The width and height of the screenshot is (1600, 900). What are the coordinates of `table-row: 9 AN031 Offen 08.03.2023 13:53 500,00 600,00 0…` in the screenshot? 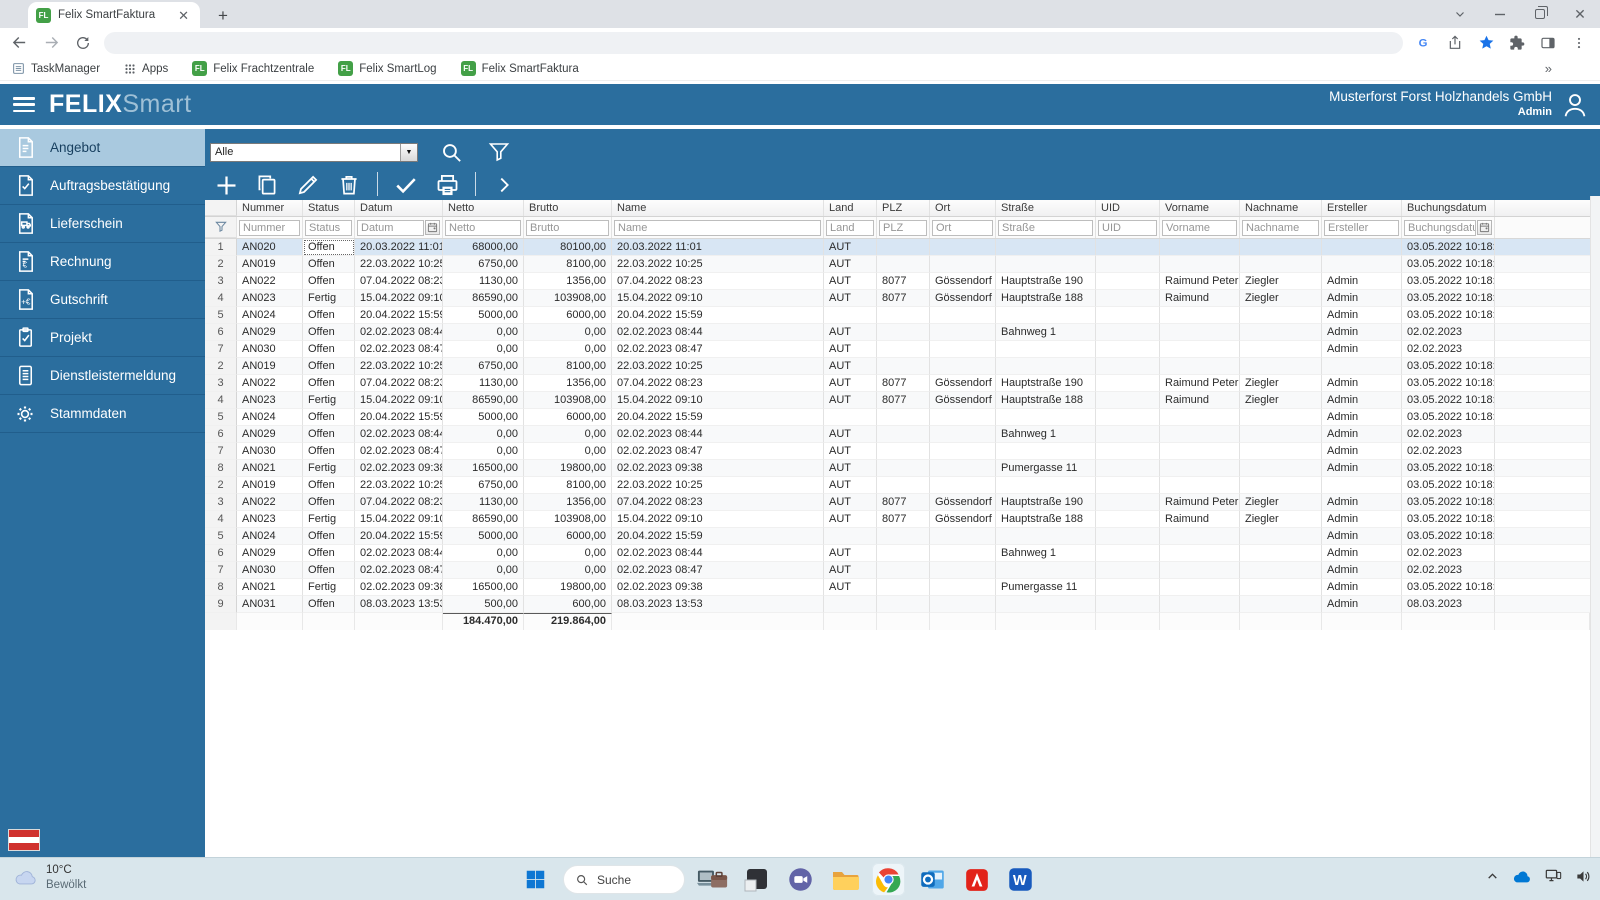 It's located at (897, 604).